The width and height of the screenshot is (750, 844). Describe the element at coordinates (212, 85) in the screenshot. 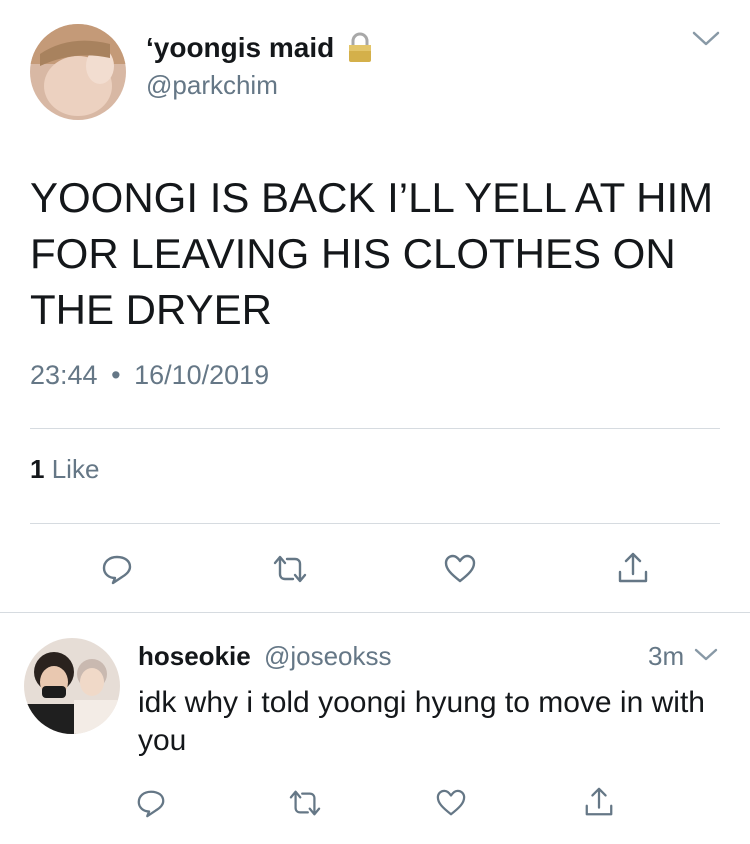

I see `handle: @parkchim` at that location.